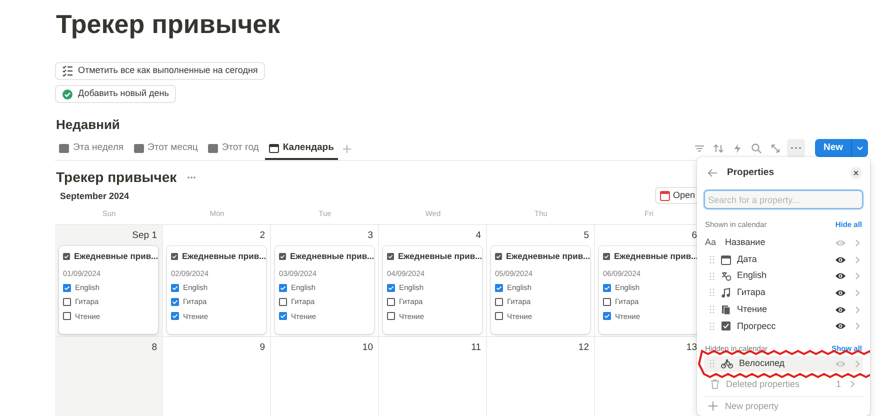 The width and height of the screenshot is (877, 416). What do you see at coordinates (692, 347) in the screenshot?
I see `day-number: 13` at bounding box center [692, 347].